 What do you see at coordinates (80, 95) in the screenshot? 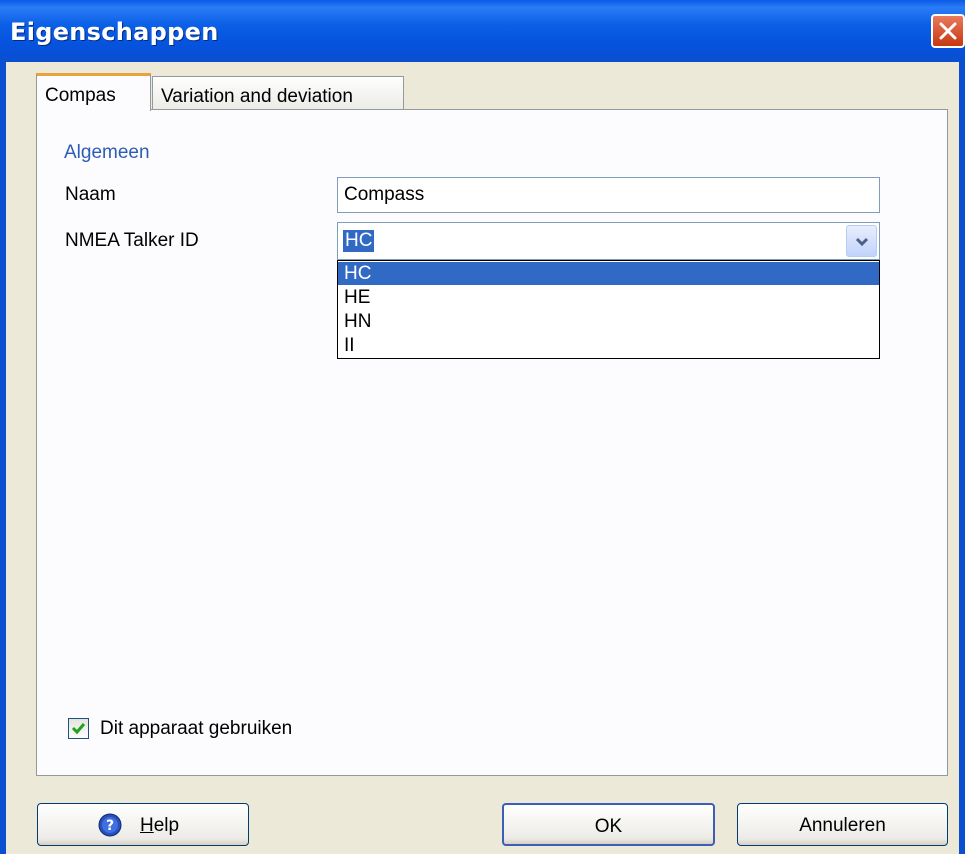
I see `tab-compas-label: Compas` at bounding box center [80, 95].